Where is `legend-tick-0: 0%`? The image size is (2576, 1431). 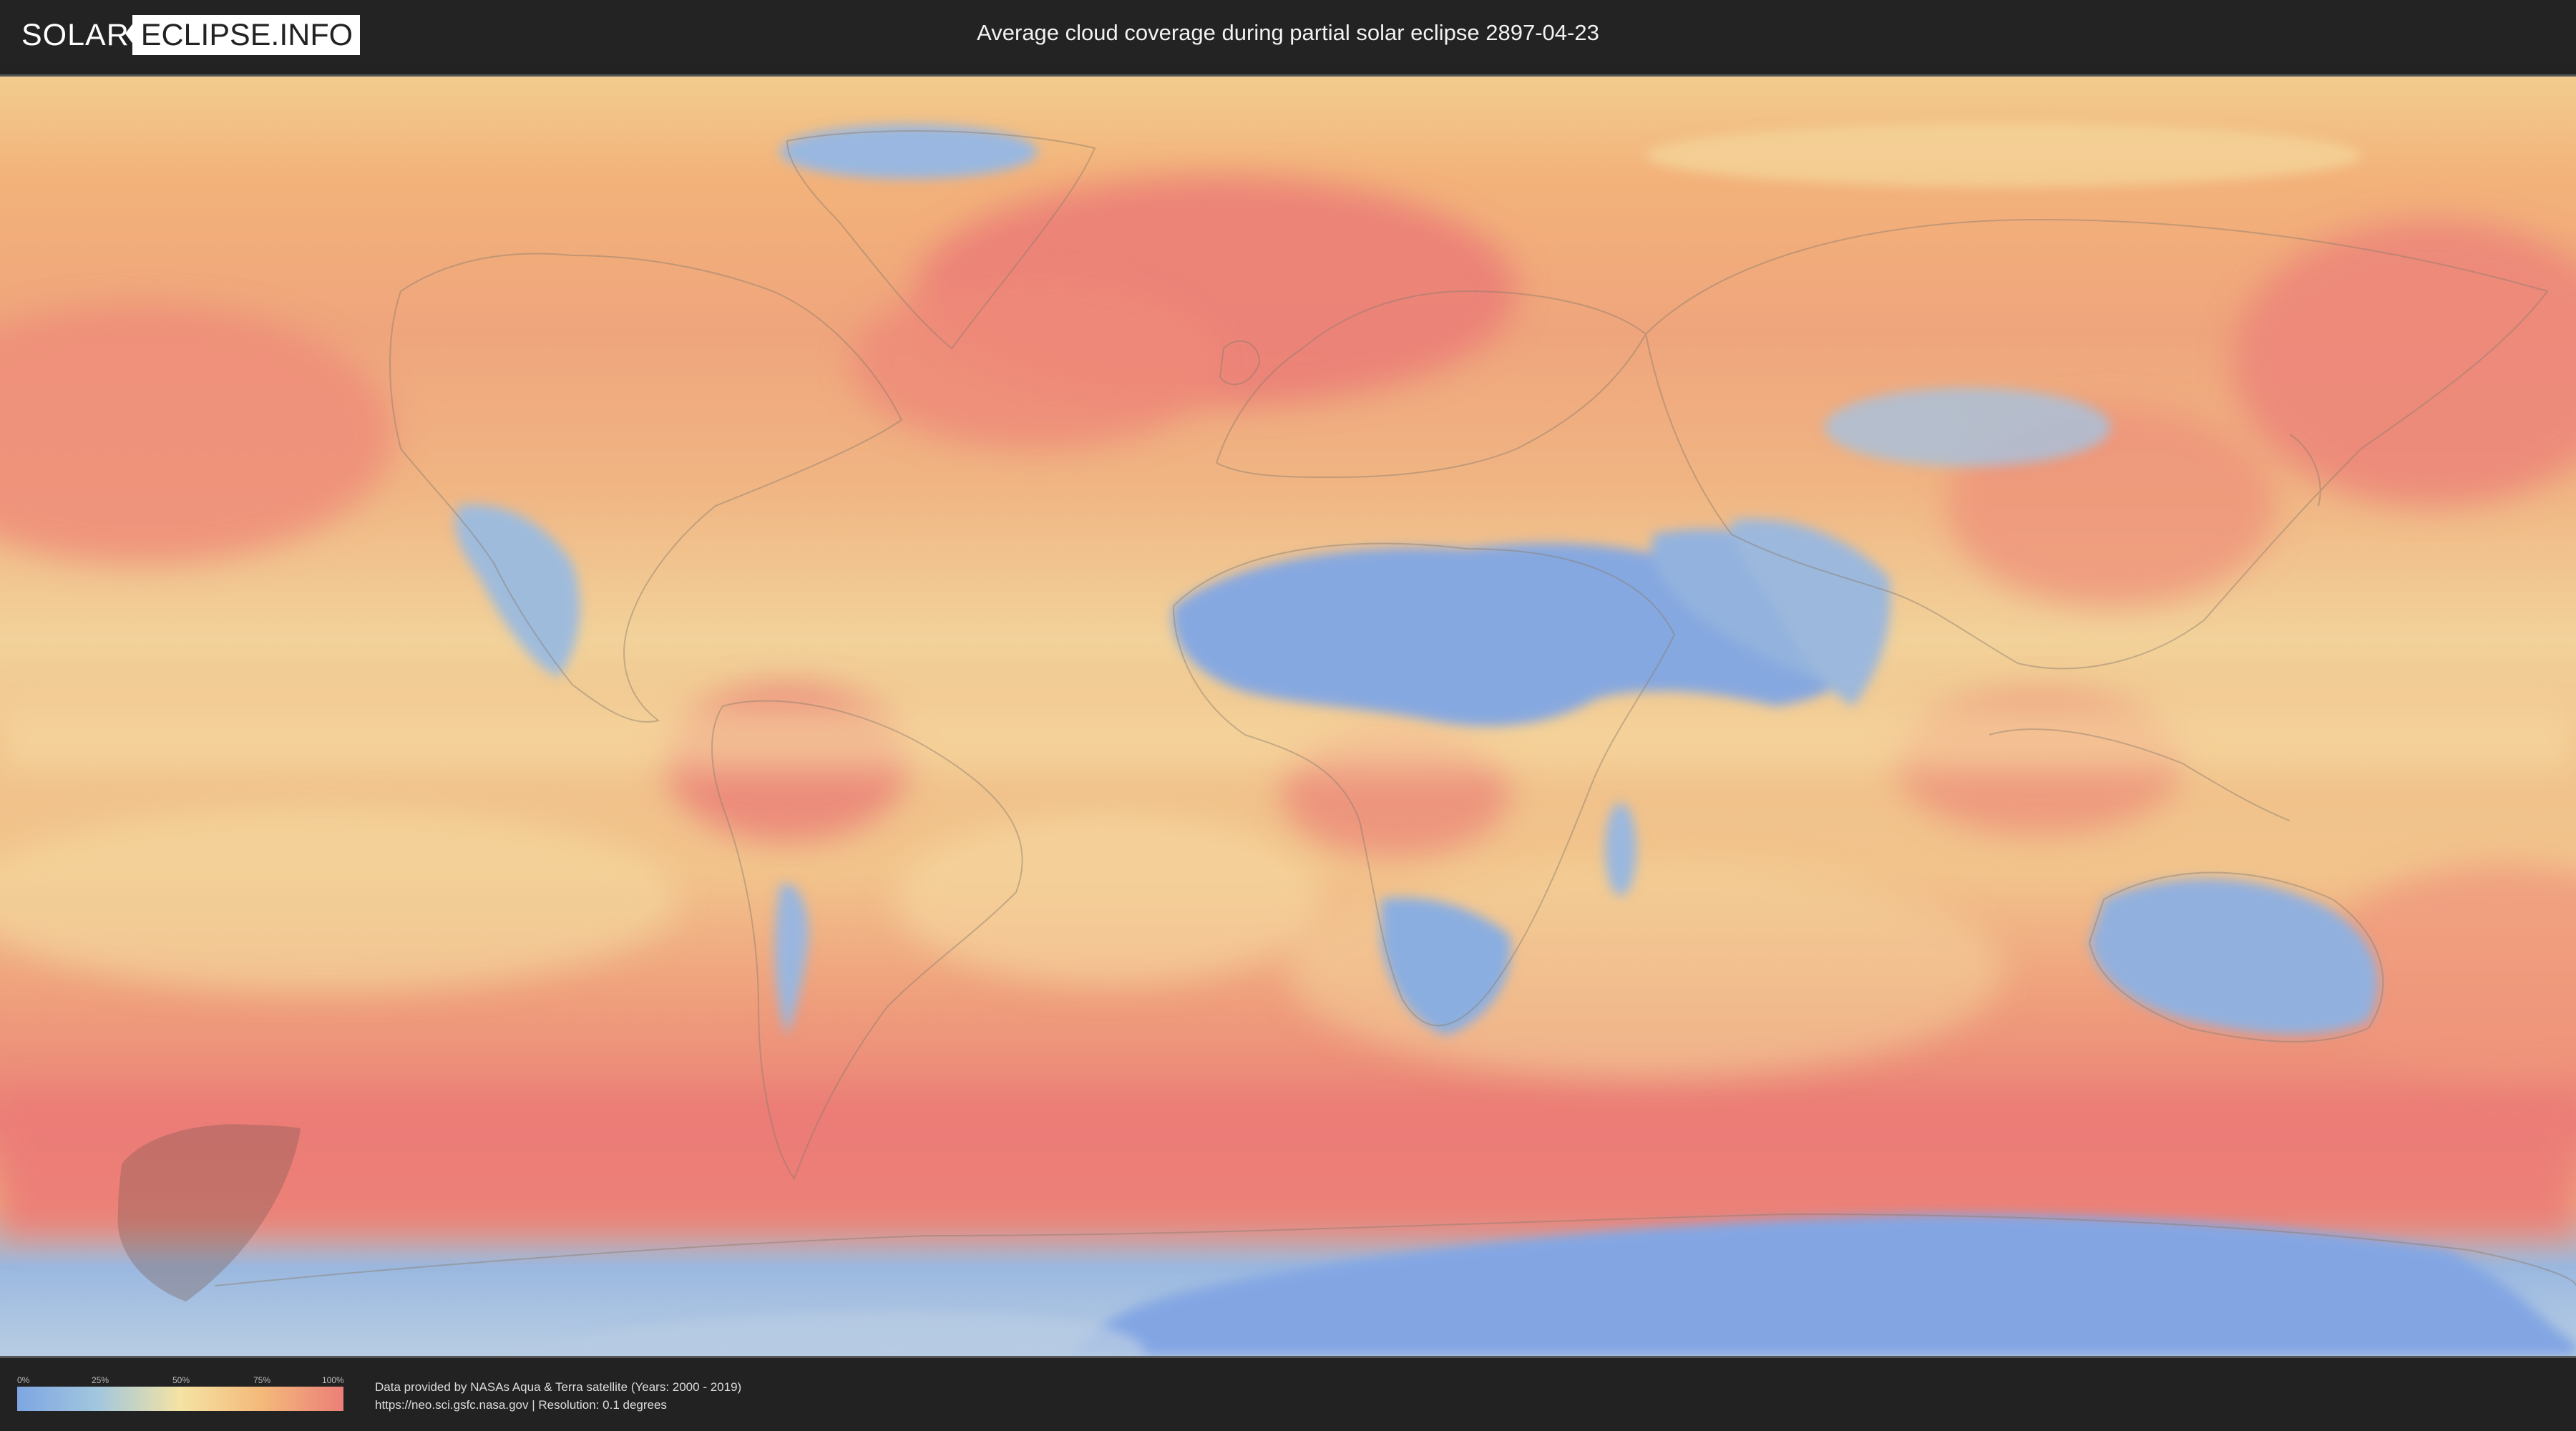
legend-tick-0: 0% is located at coordinates (23, 1380).